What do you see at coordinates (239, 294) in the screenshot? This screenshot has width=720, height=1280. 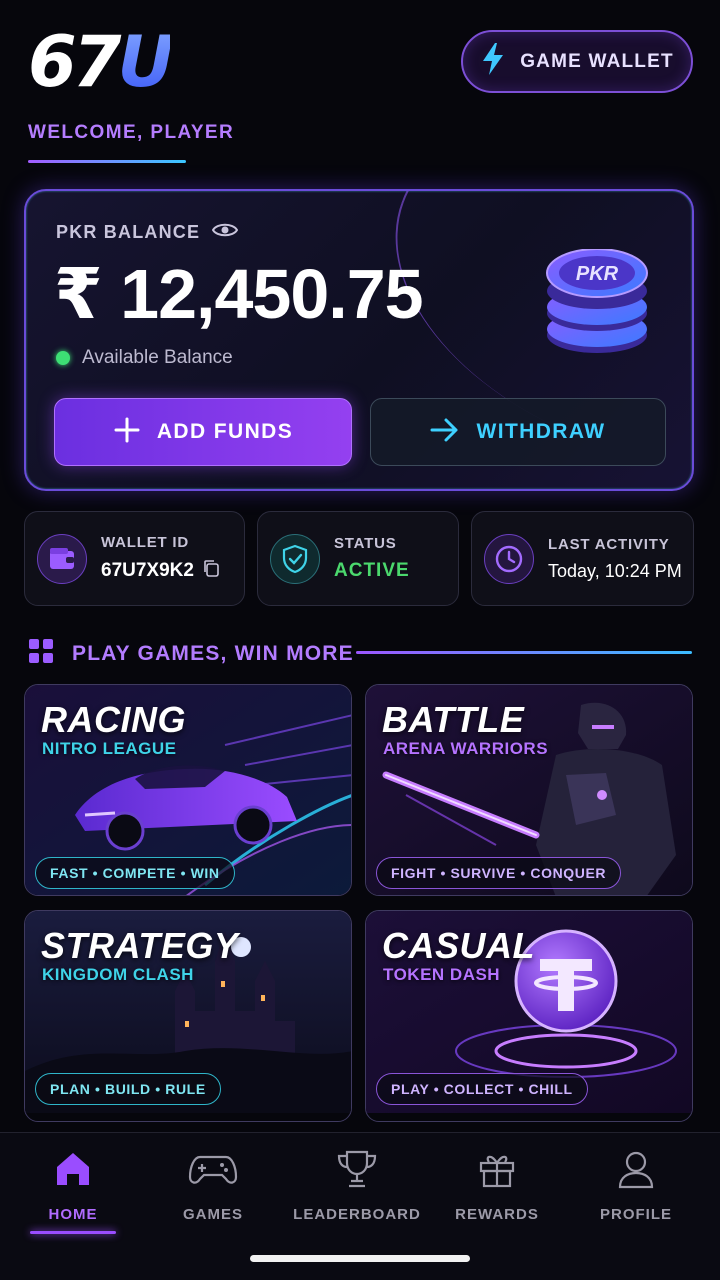 I see `balance-amount: ₹ 12,450.75` at bounding box center [239, 294].